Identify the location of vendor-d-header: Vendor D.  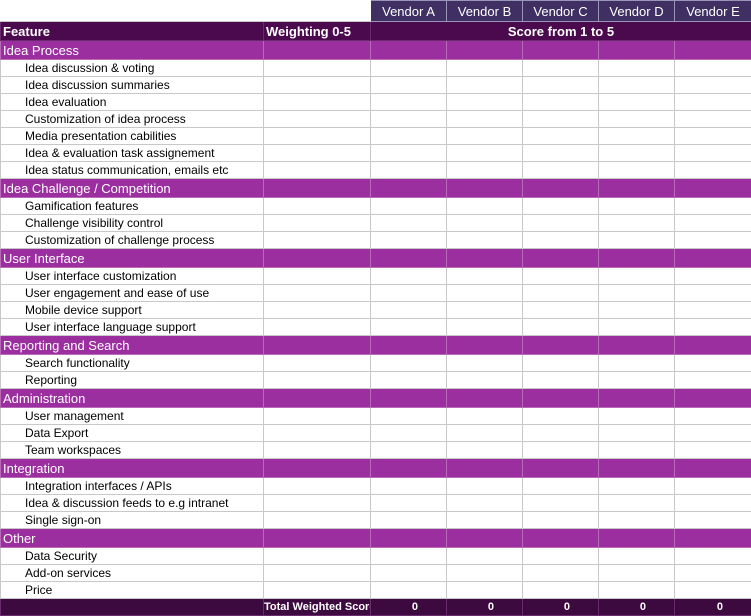
(637, 11).